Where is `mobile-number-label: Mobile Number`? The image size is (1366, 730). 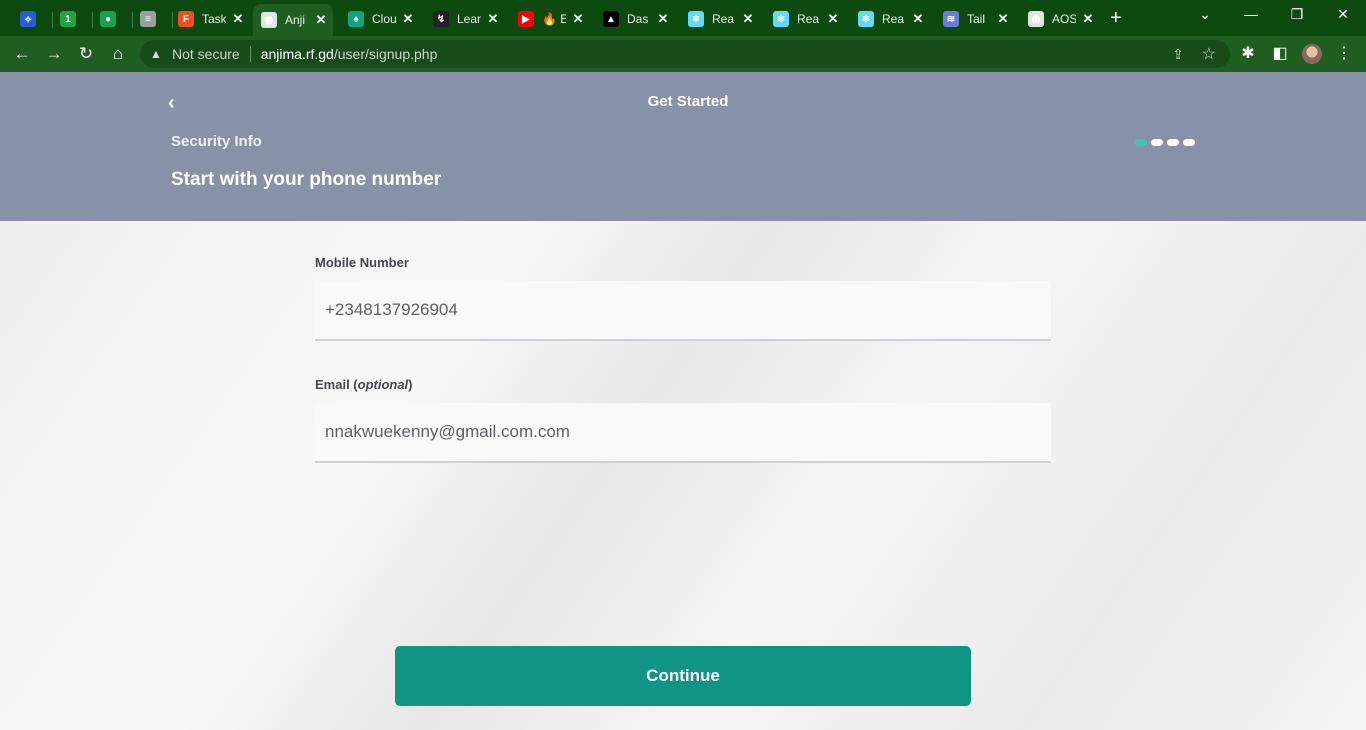
mobile-number-label: Mobile Number is located at coordinates (362, 262).